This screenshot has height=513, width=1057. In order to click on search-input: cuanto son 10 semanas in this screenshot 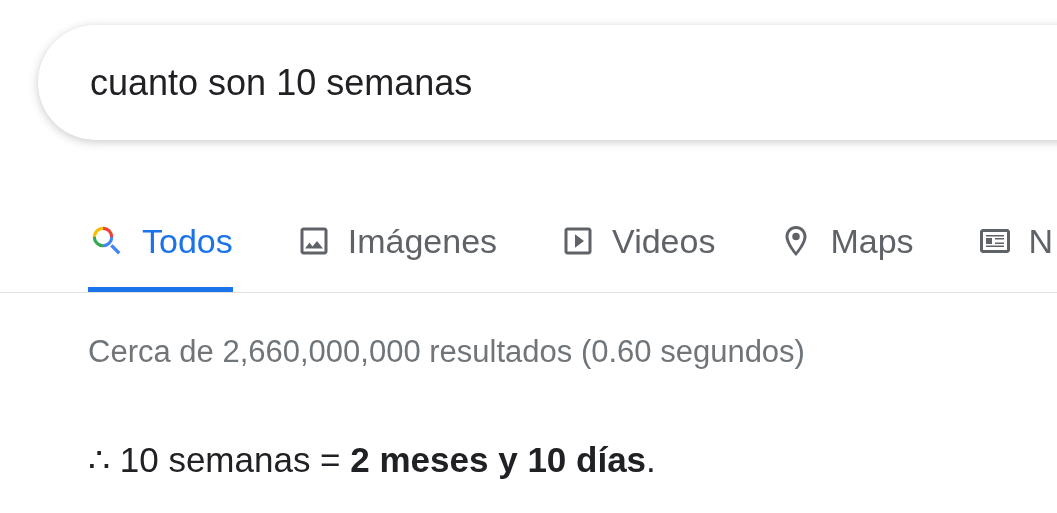, I will do `click(540, 82)`.